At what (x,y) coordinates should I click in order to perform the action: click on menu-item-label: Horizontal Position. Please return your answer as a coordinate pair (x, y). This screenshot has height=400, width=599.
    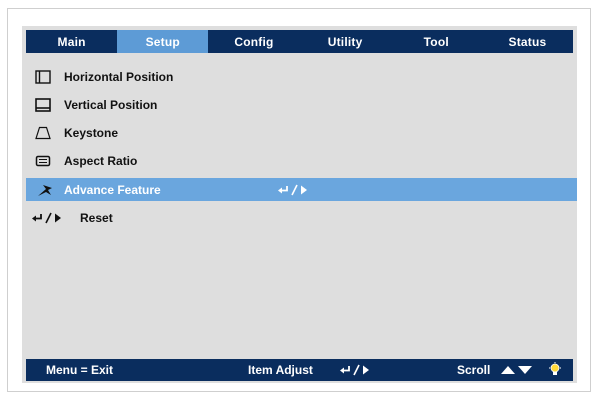
    Looking at the image, I should click on (119, 77).